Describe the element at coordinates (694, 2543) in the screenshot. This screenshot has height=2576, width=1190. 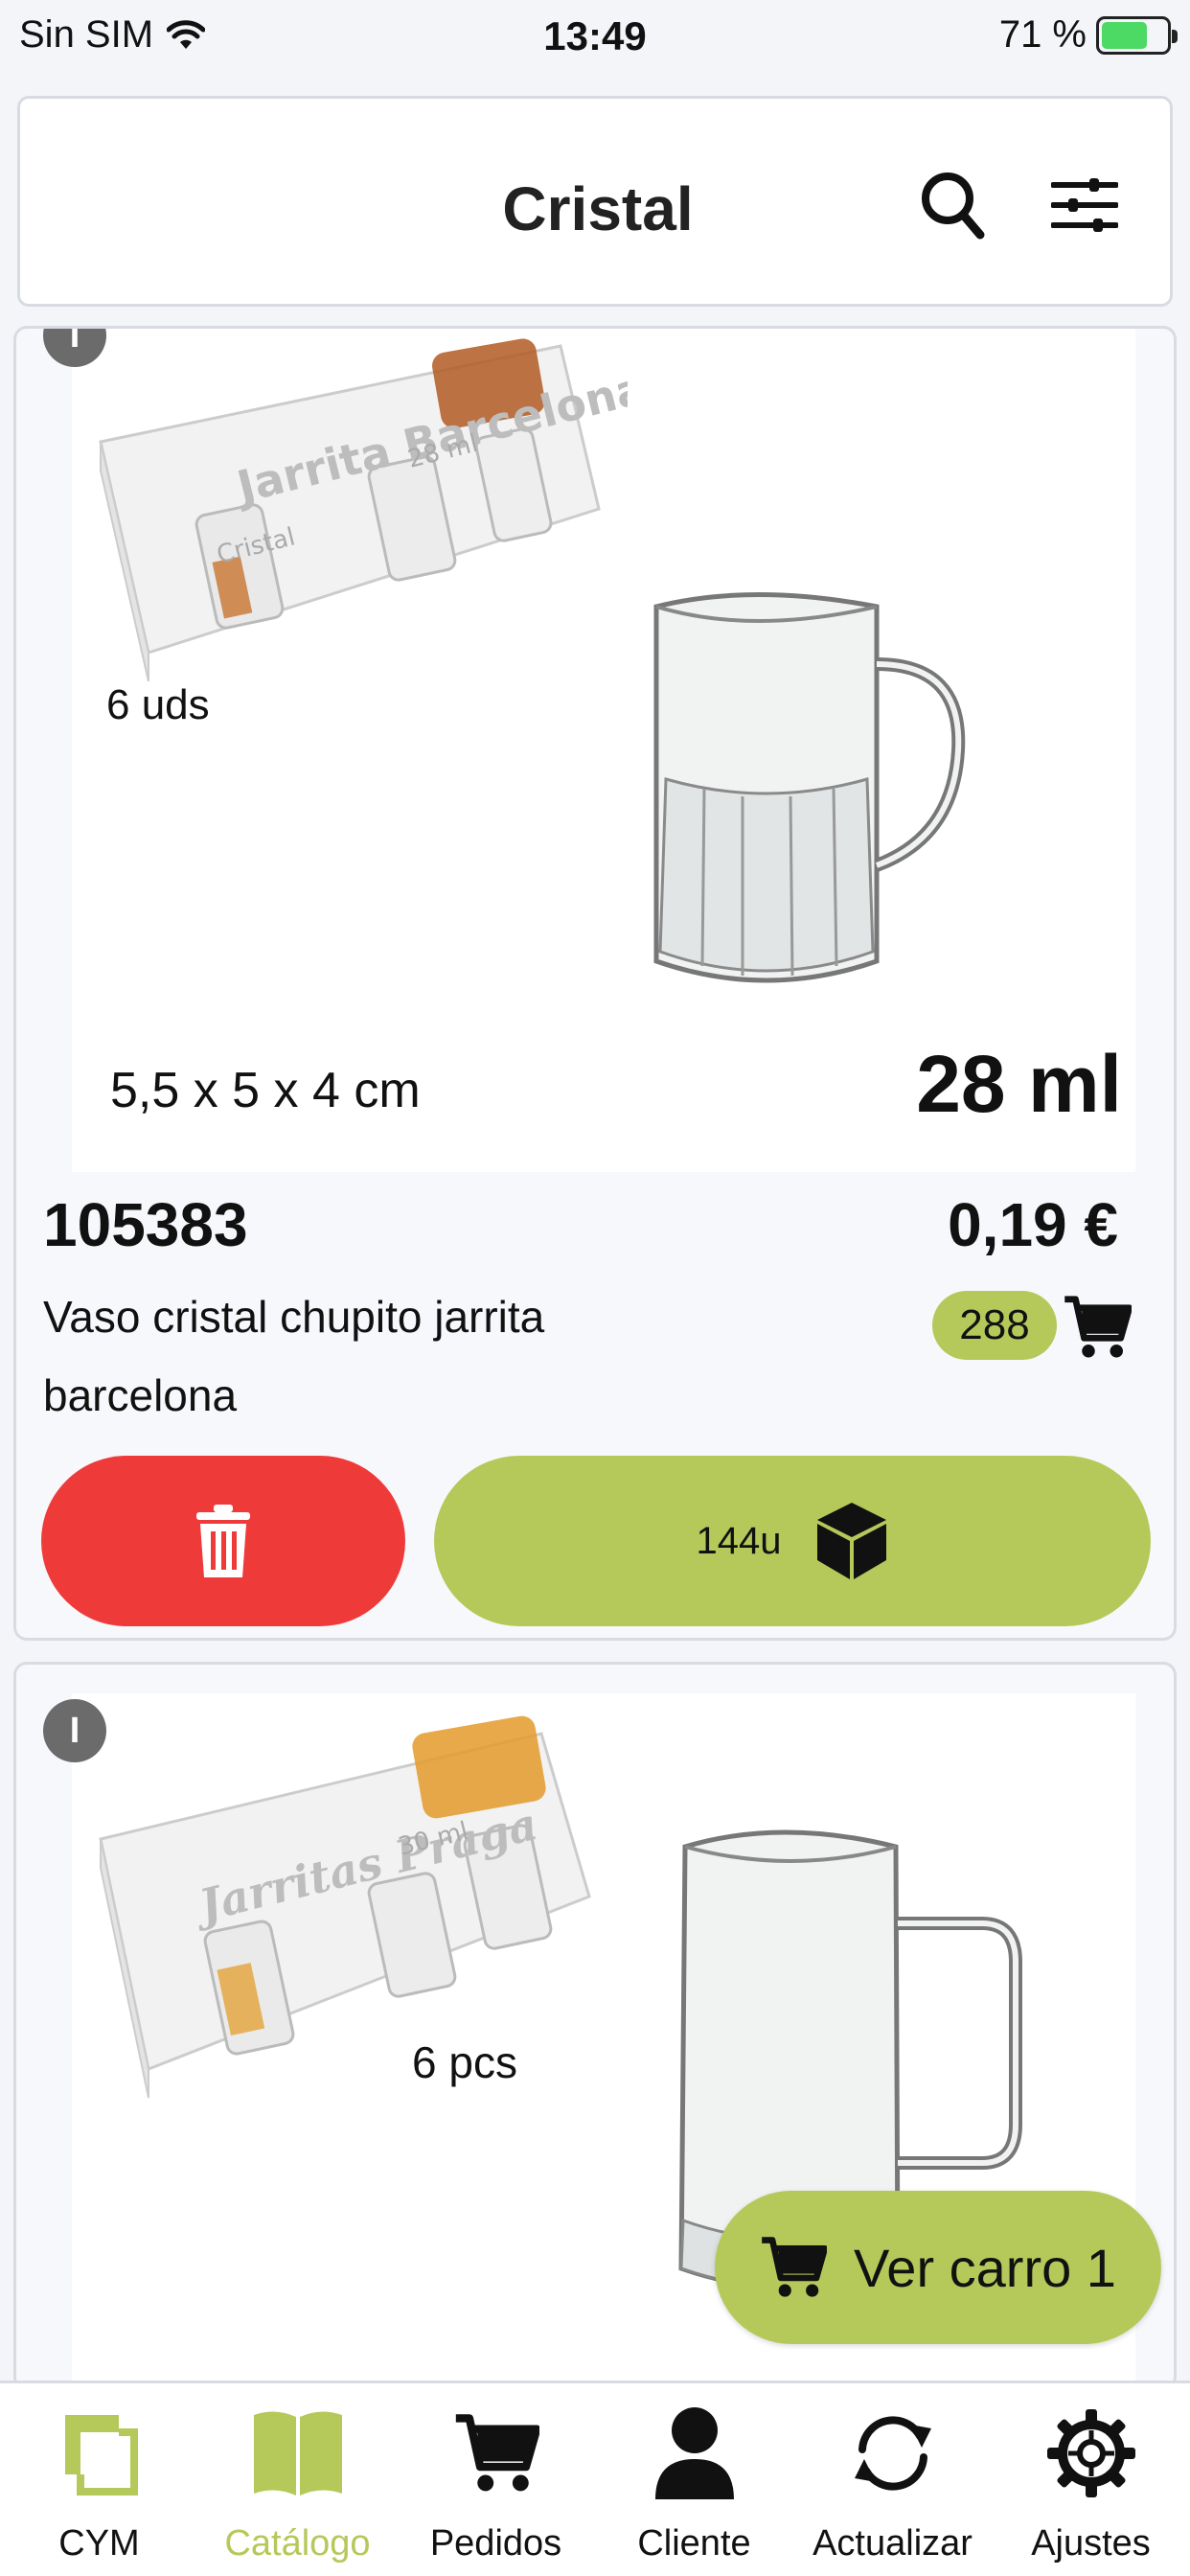
I see `nav-label: Cliente` at that location.